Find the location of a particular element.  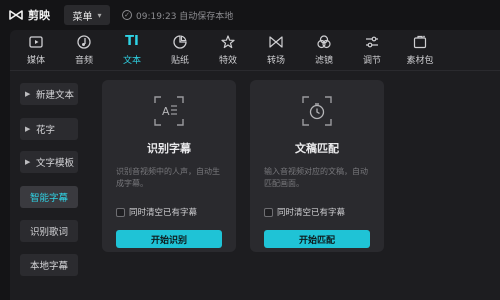

start-recognition-button: 开始识别 is located at coordinates (169, 239).